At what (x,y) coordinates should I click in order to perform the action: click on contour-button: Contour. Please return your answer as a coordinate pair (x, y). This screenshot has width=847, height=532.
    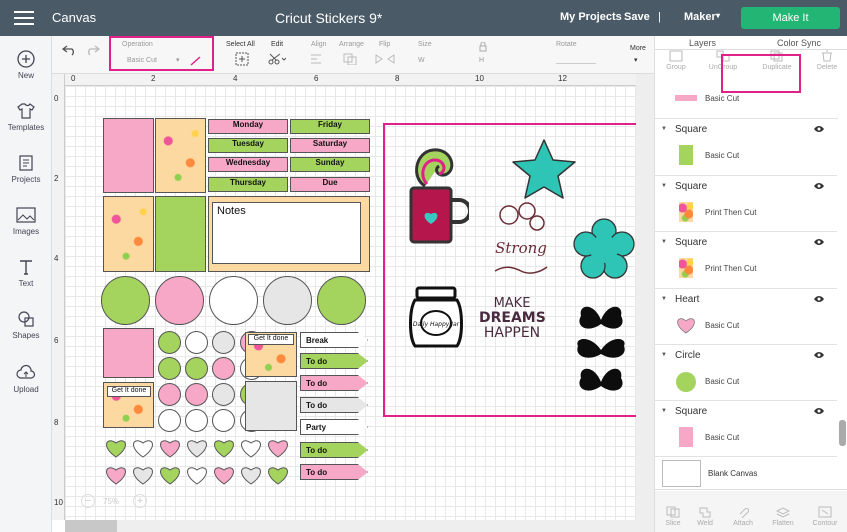
    Looking at the image, I should click on (825, 516).